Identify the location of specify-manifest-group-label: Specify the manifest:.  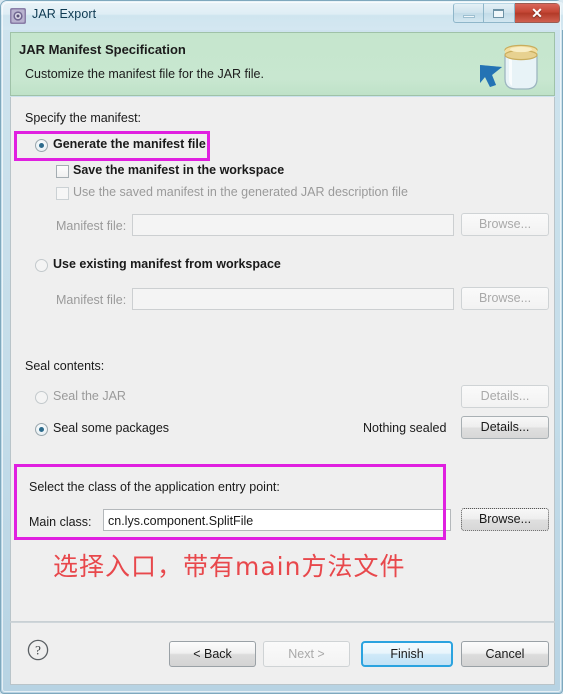
(83, 118).